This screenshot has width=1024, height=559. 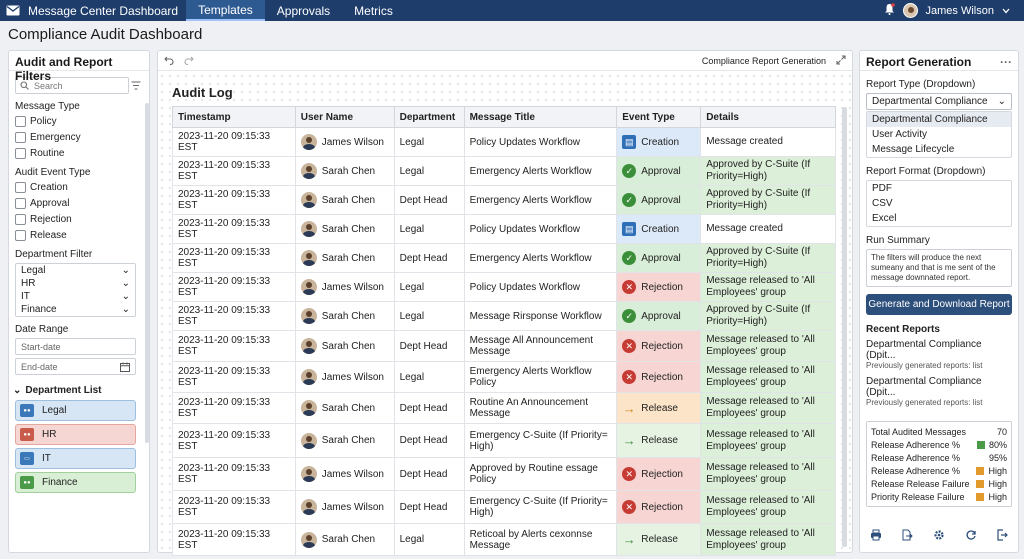 I want to click on stat-row: Priority Release Failure High, so click(x=939, y=496).